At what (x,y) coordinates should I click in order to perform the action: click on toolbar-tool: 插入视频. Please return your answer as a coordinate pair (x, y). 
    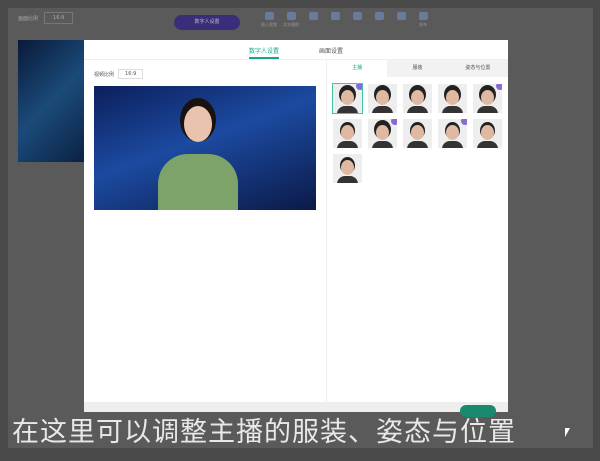
    Looking at the image, I should click on (269, 20).